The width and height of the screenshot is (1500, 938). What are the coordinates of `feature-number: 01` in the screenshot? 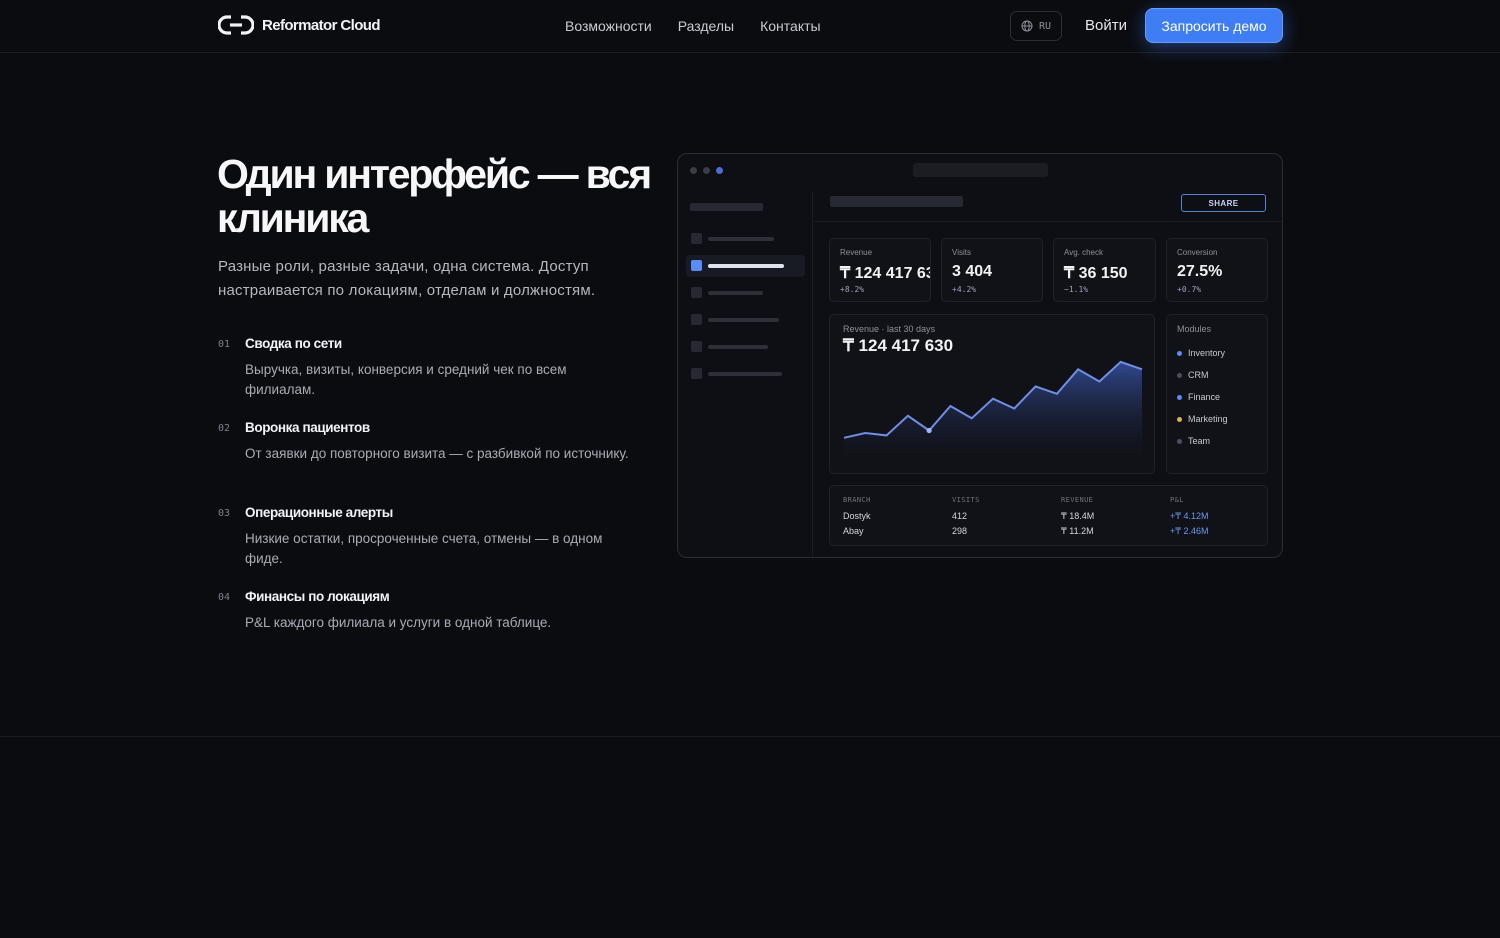 It's located at (224, 344).